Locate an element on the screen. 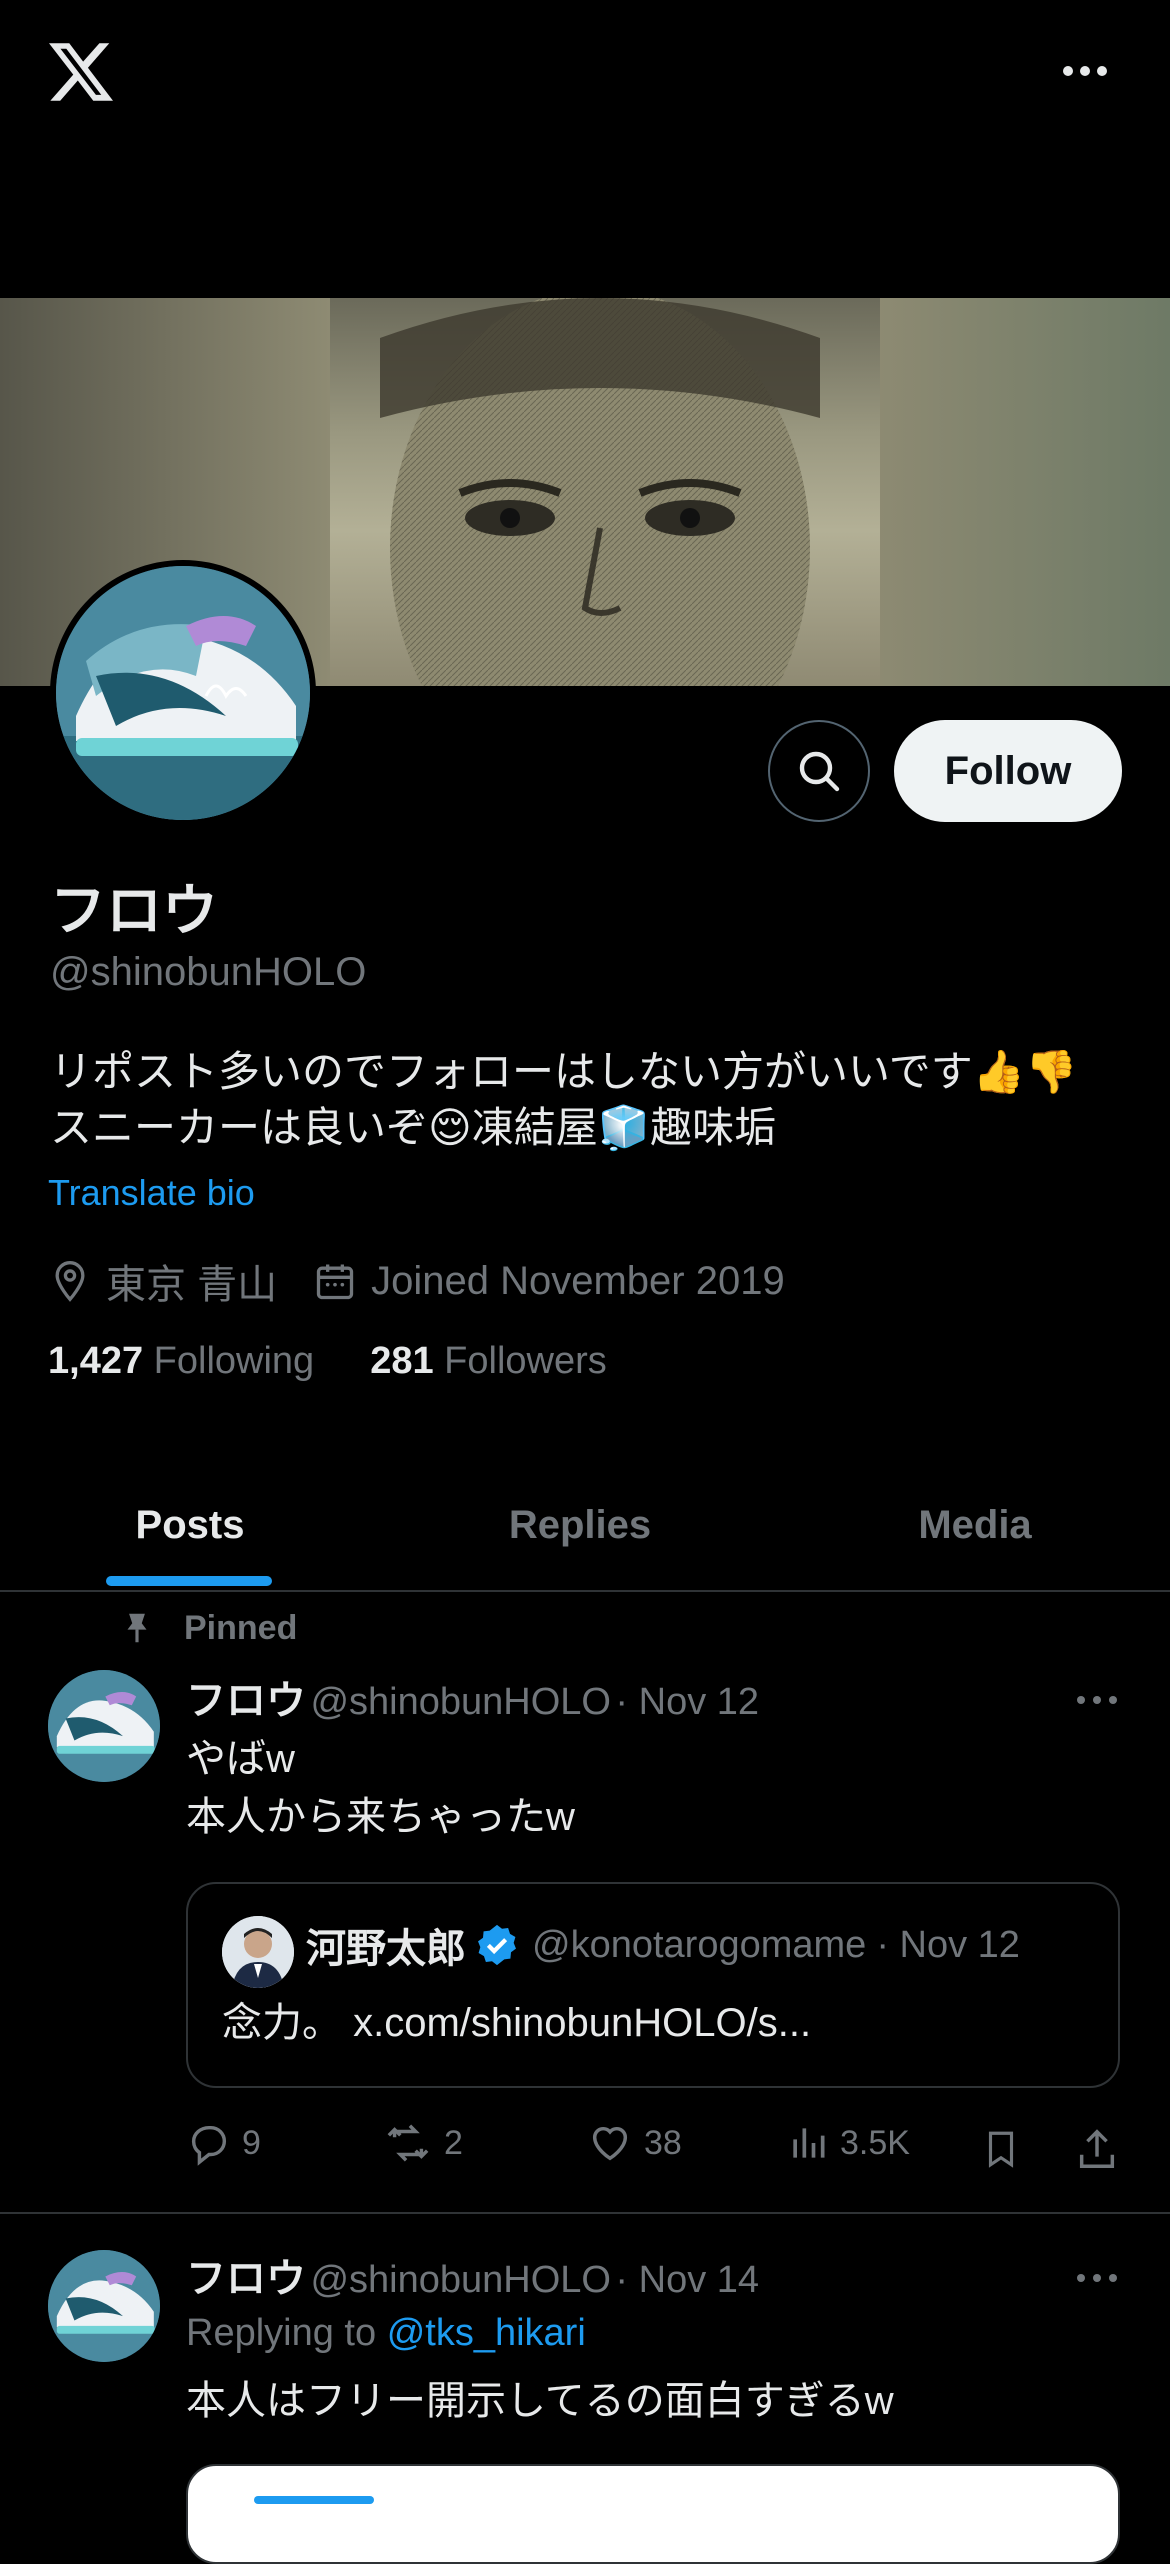 The image size is (1170, 2564). post-text: やばw 本人から来ちゃったw is located at coordinates (380, 1788).